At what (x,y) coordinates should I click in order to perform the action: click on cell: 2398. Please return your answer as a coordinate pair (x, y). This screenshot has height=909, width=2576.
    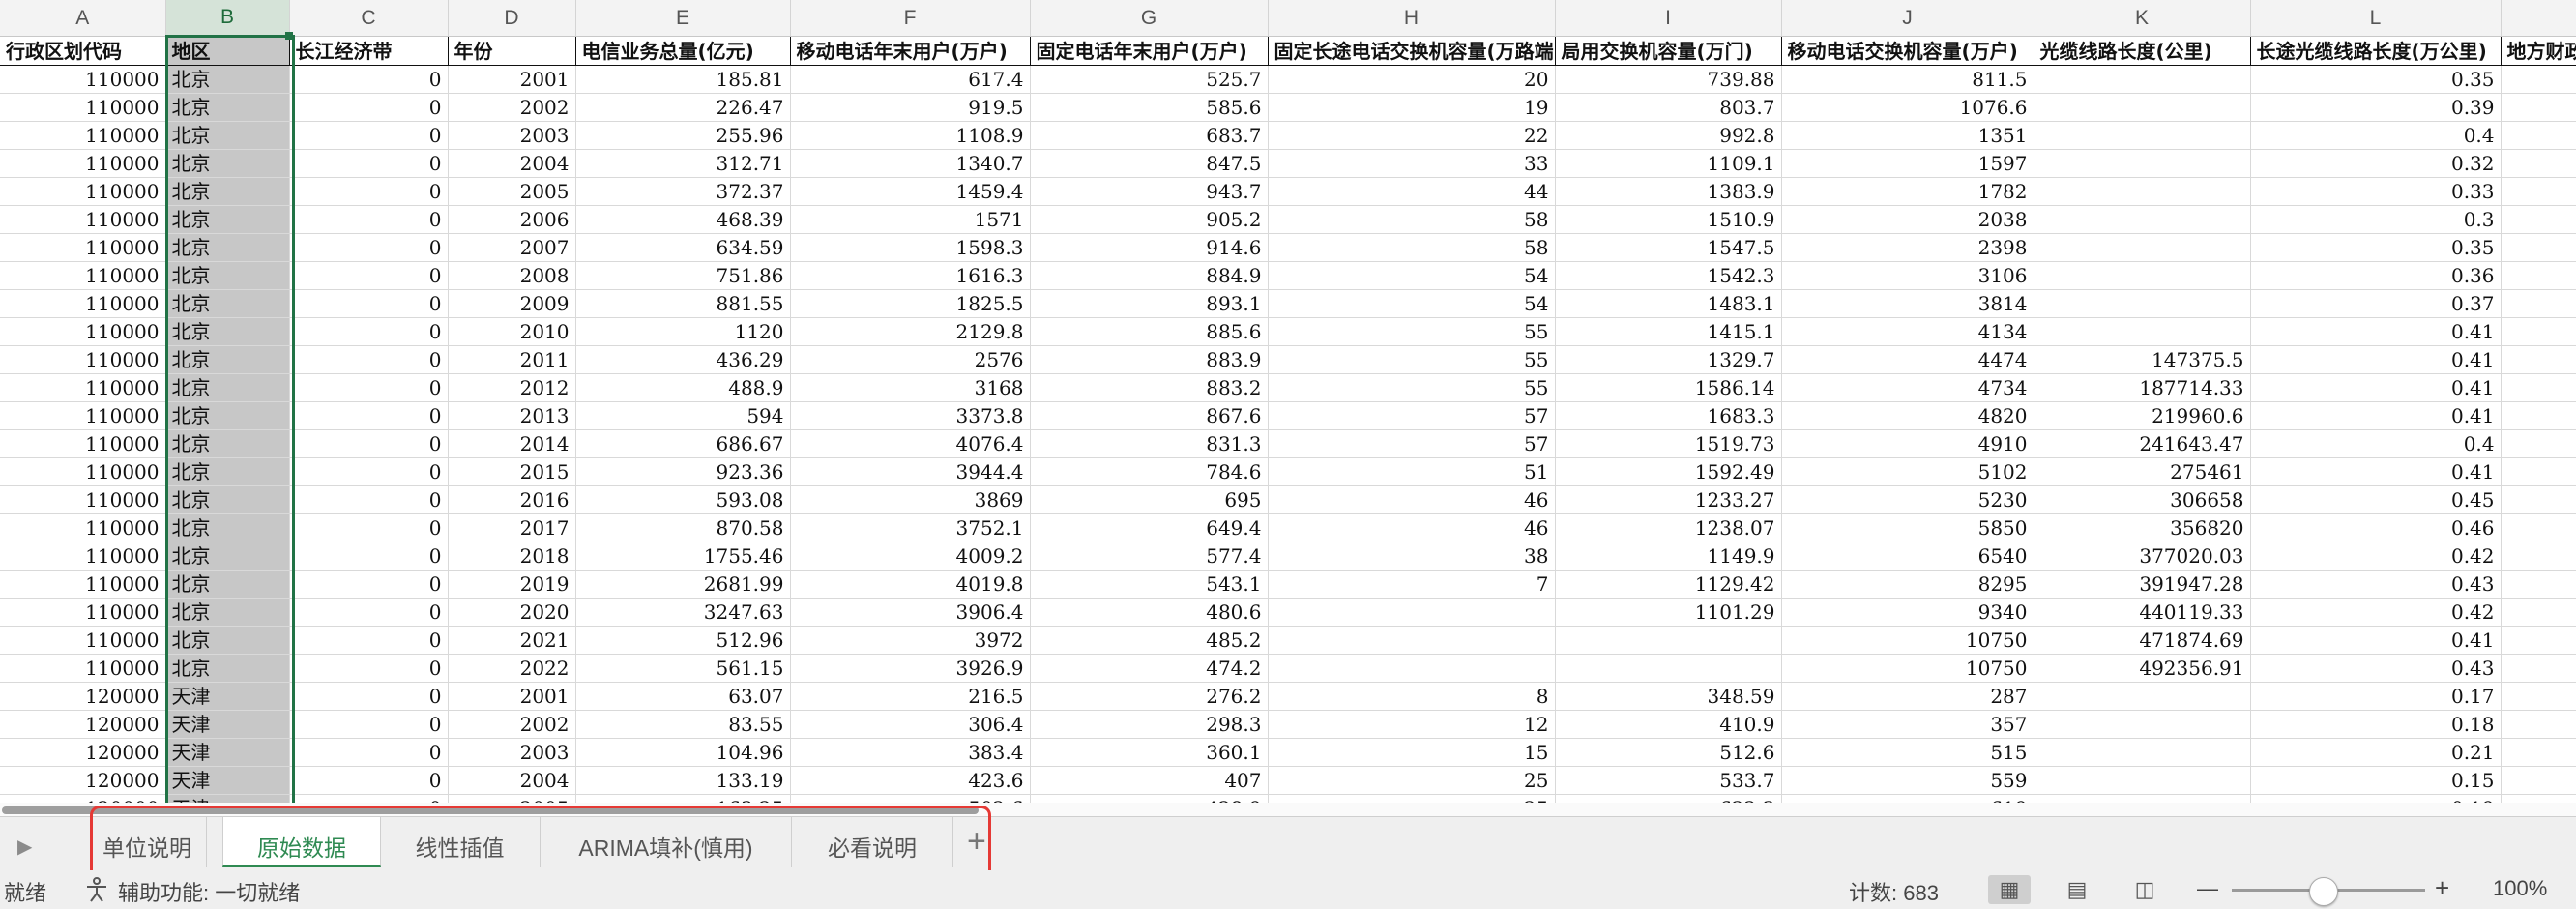
    Looking at the image, I should click on (1907, 247).